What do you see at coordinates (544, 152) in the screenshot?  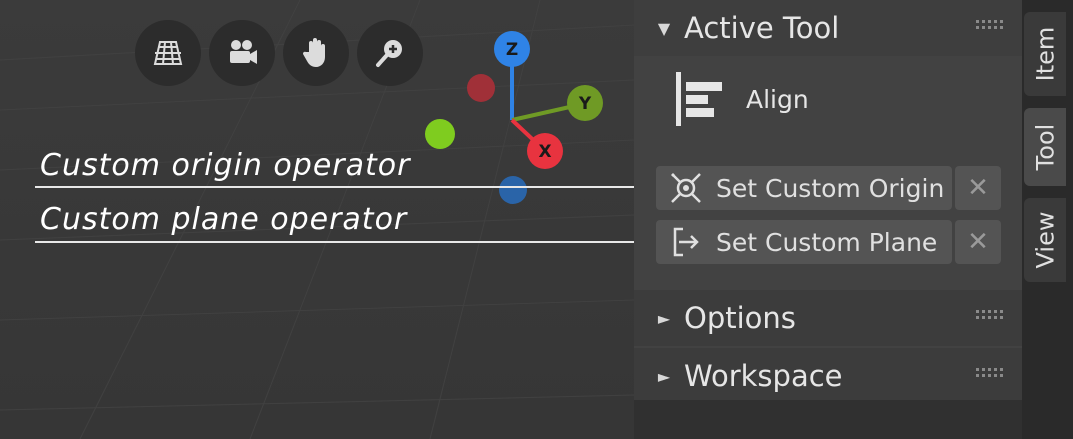 I see `gizmo-x-label: X` at bounding box center [544, 152].